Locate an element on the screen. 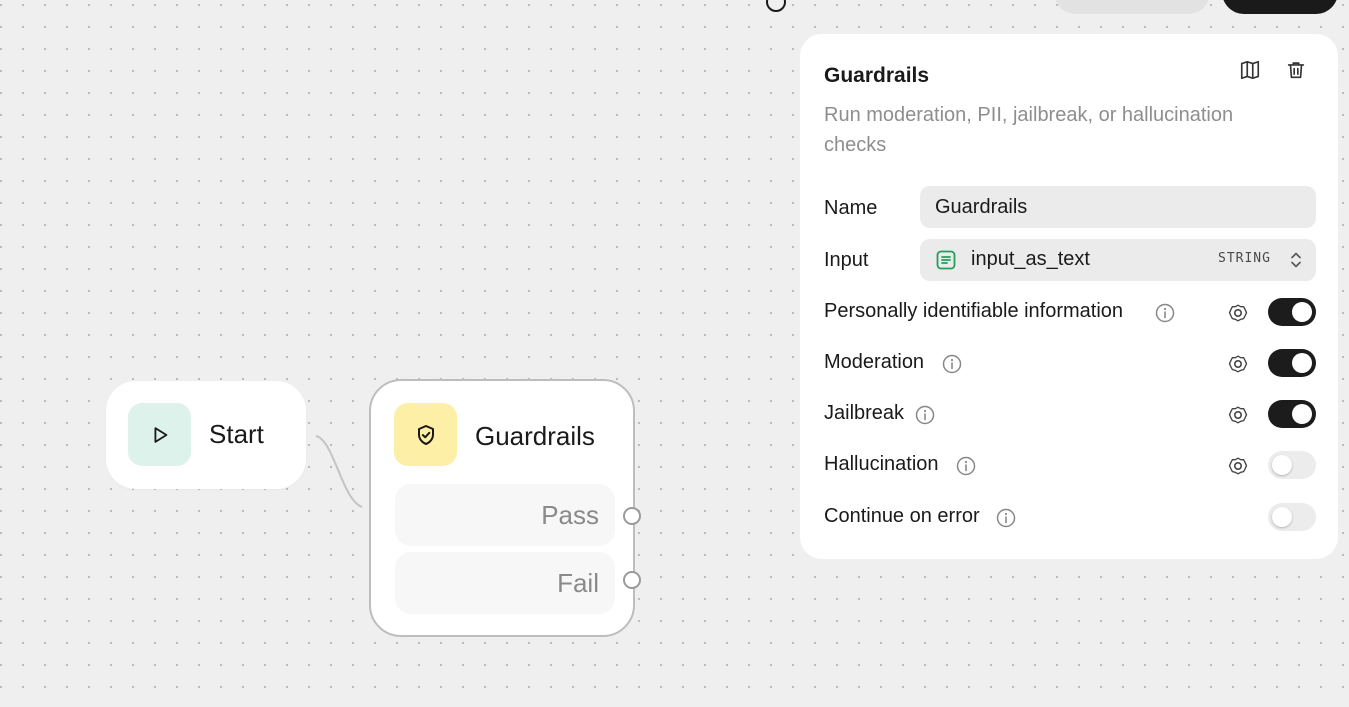 This screenshot has height=707, width=1349. guardrails-node-label: Guardrails is located at coordinates (535, 436).